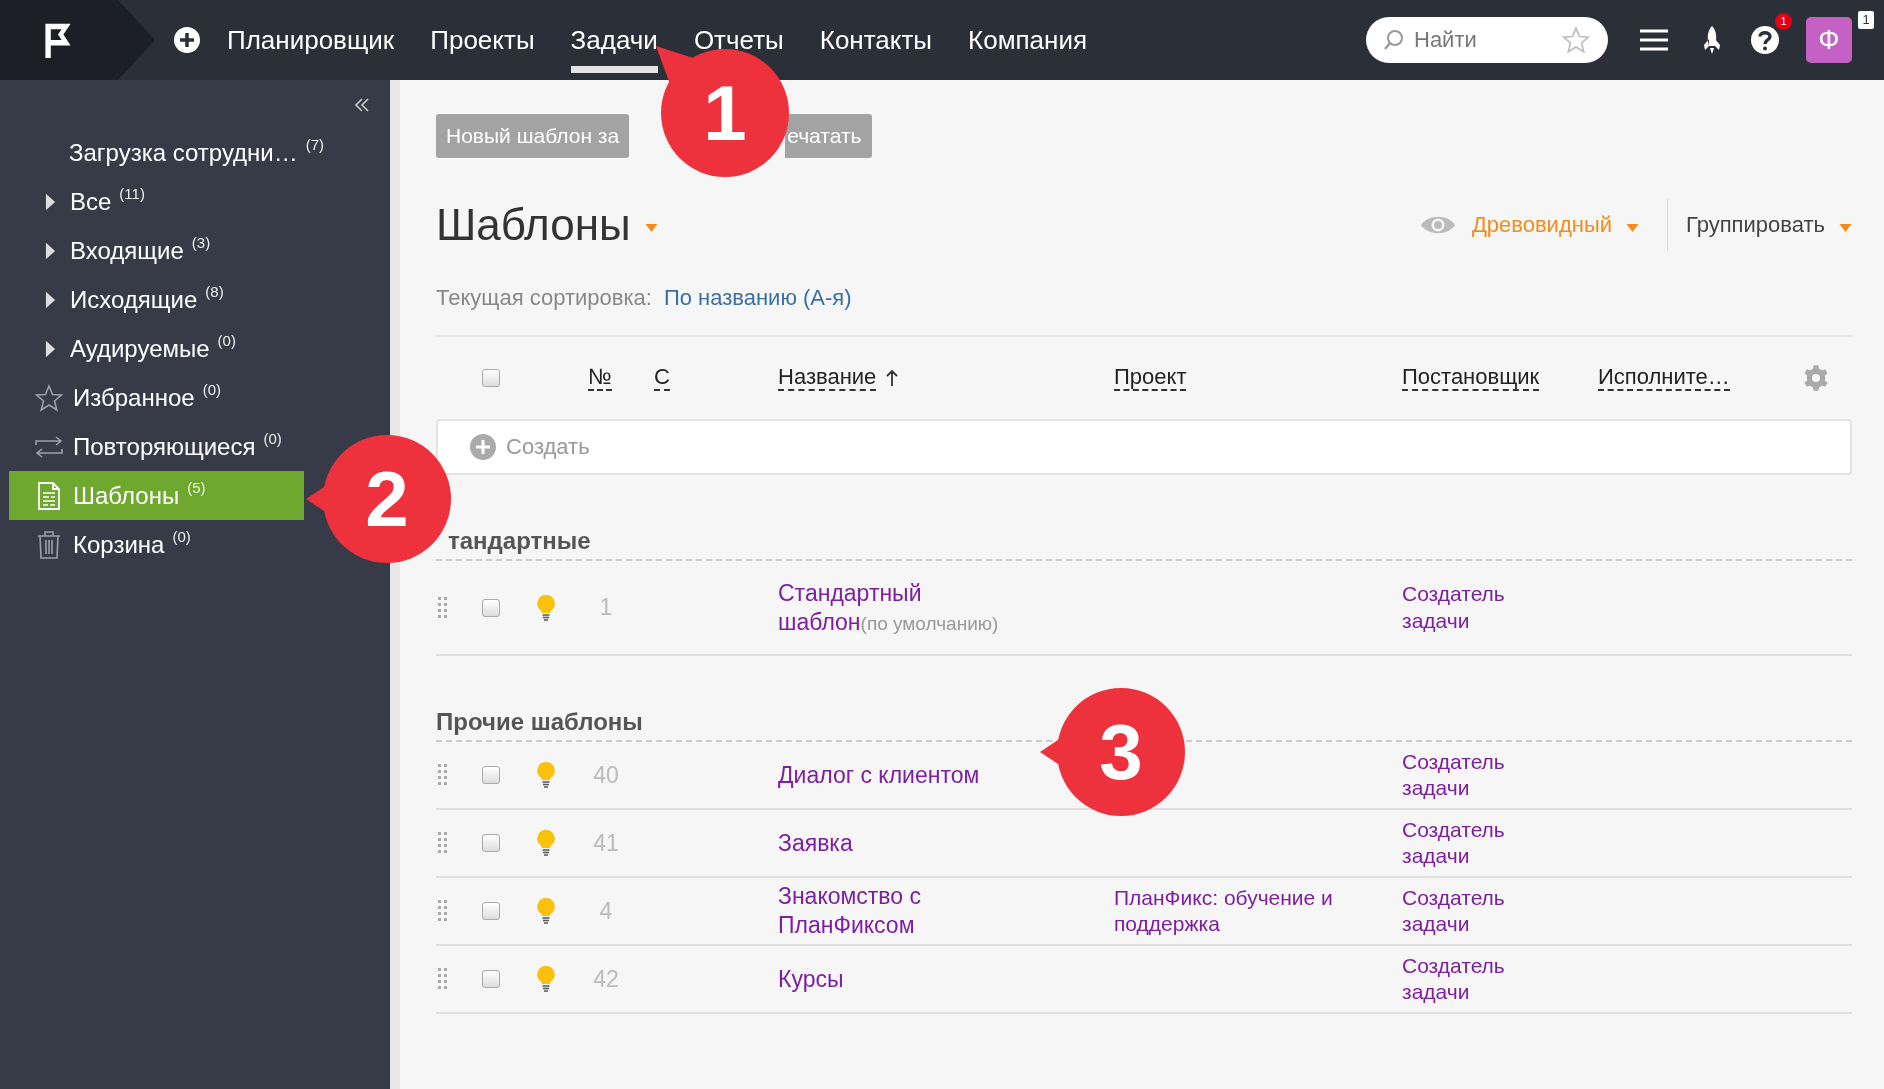 Image resolution: width=1884 pixels, height=1089 pixels. Describe the element at coordinates (606, 775) in the screenshot. I see `row-number: 40` at that location.